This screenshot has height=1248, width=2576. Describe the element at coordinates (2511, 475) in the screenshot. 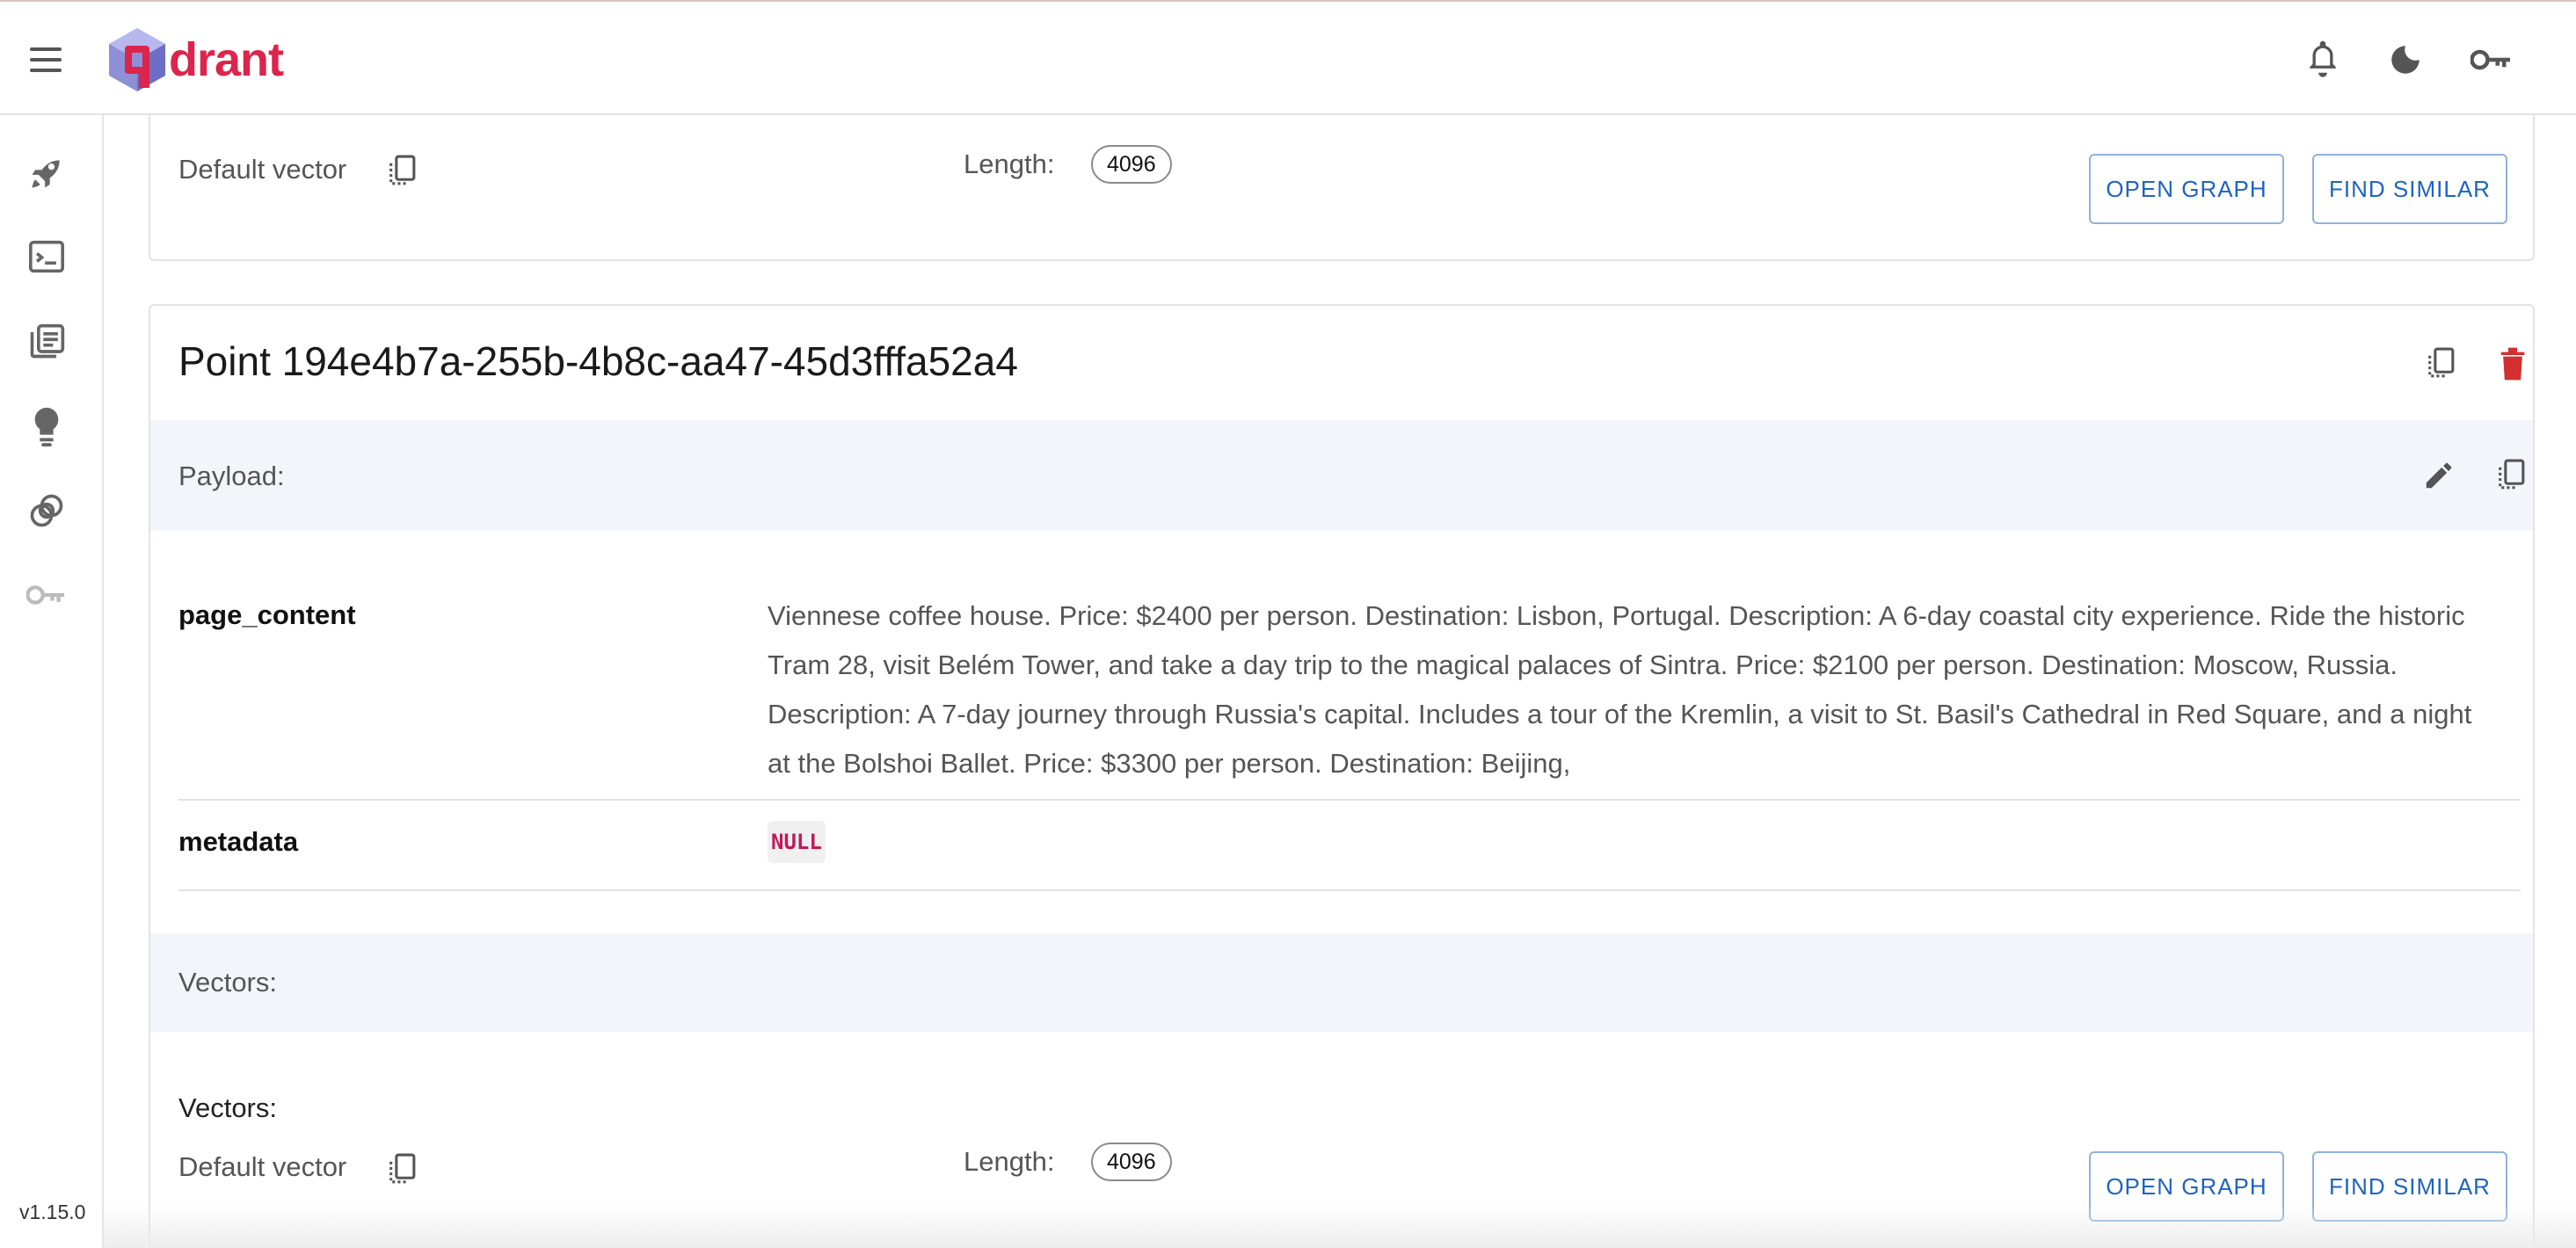

I see `copy-payload-icon` at that location.